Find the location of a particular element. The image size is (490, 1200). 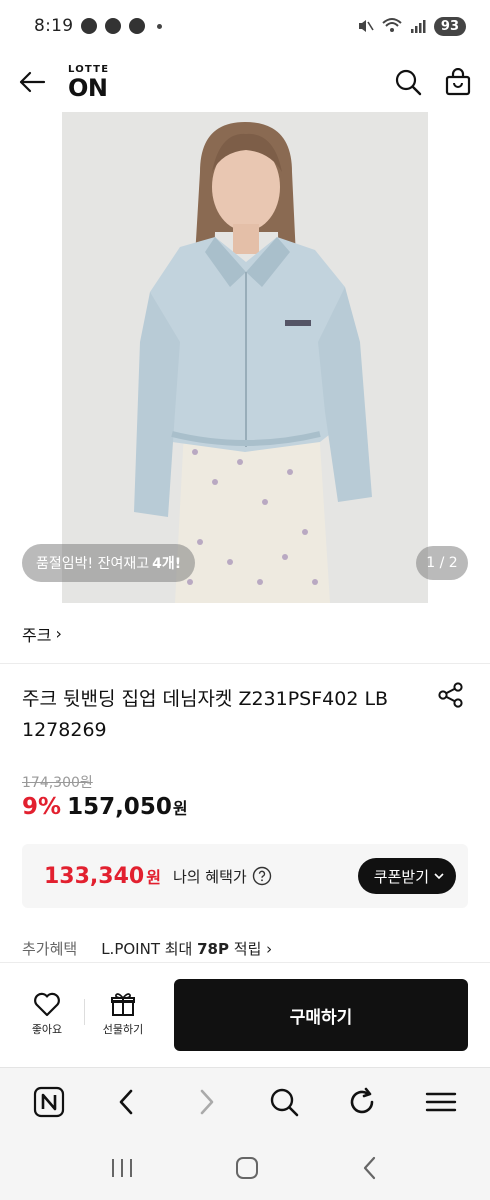

b-app-icon is located at coordinates (137, 26).